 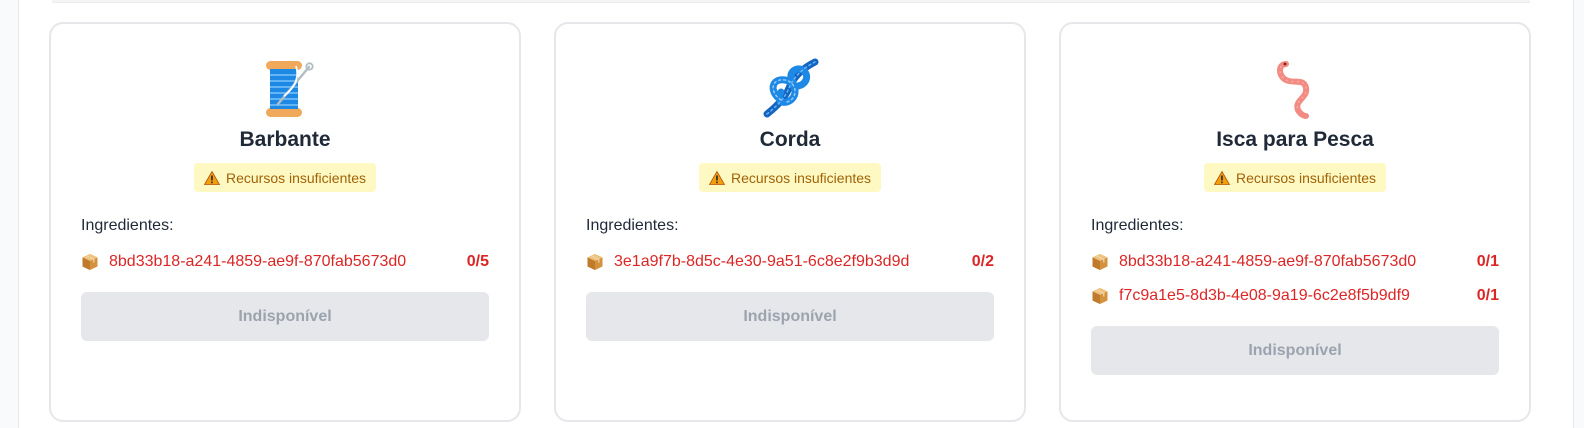 What do you see at coordinates (1264, 295) in the screenshot?
I see `ingredient-id: f7c9a1e5-8d3b-4e08-9a19-6c2e8f5b9df9` at bounding box center [1264, 295].